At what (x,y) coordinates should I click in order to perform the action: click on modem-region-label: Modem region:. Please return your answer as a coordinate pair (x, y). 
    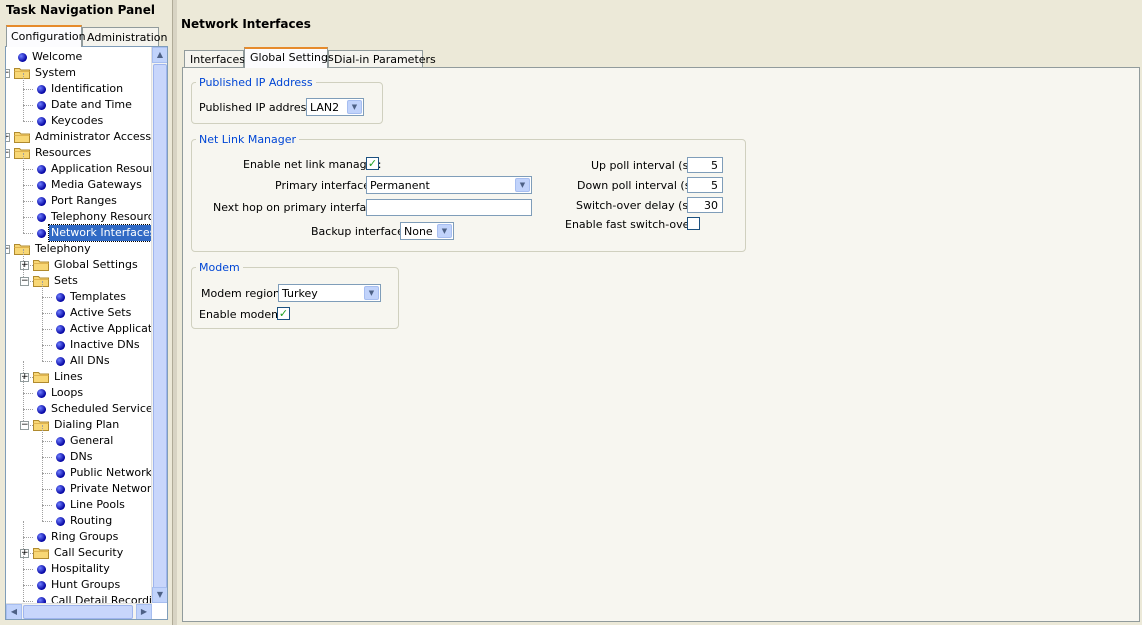
    Looking at the image, I should click on (242, 293).